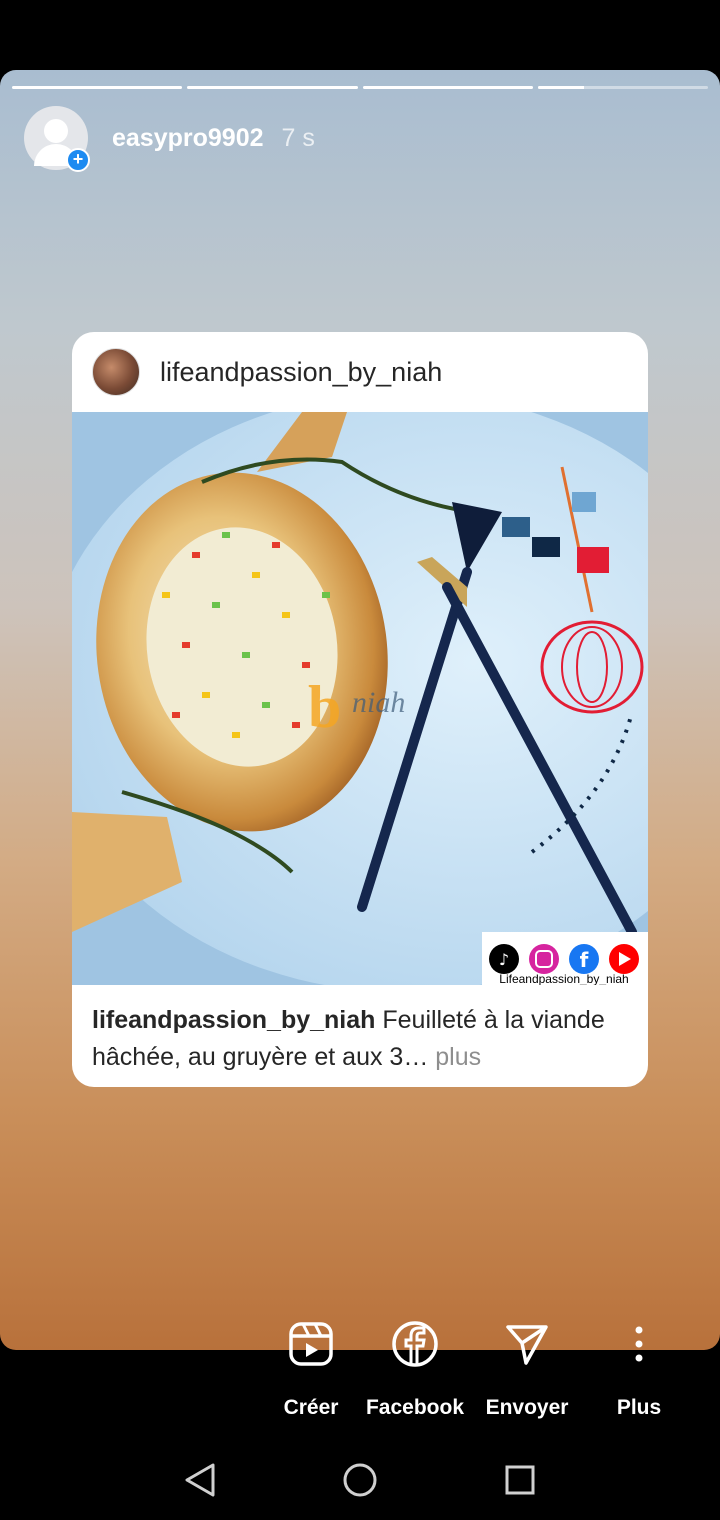 The image size is (720, 1520). I want to click on status-bar, so click(360, 35).